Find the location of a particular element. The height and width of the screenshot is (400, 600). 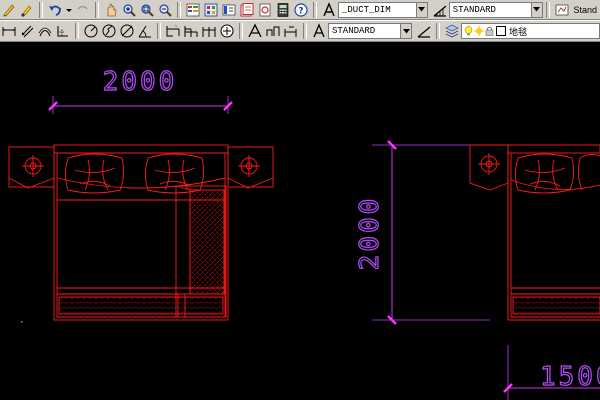

jogged-radius-icon is located at coordinates (109, 31).